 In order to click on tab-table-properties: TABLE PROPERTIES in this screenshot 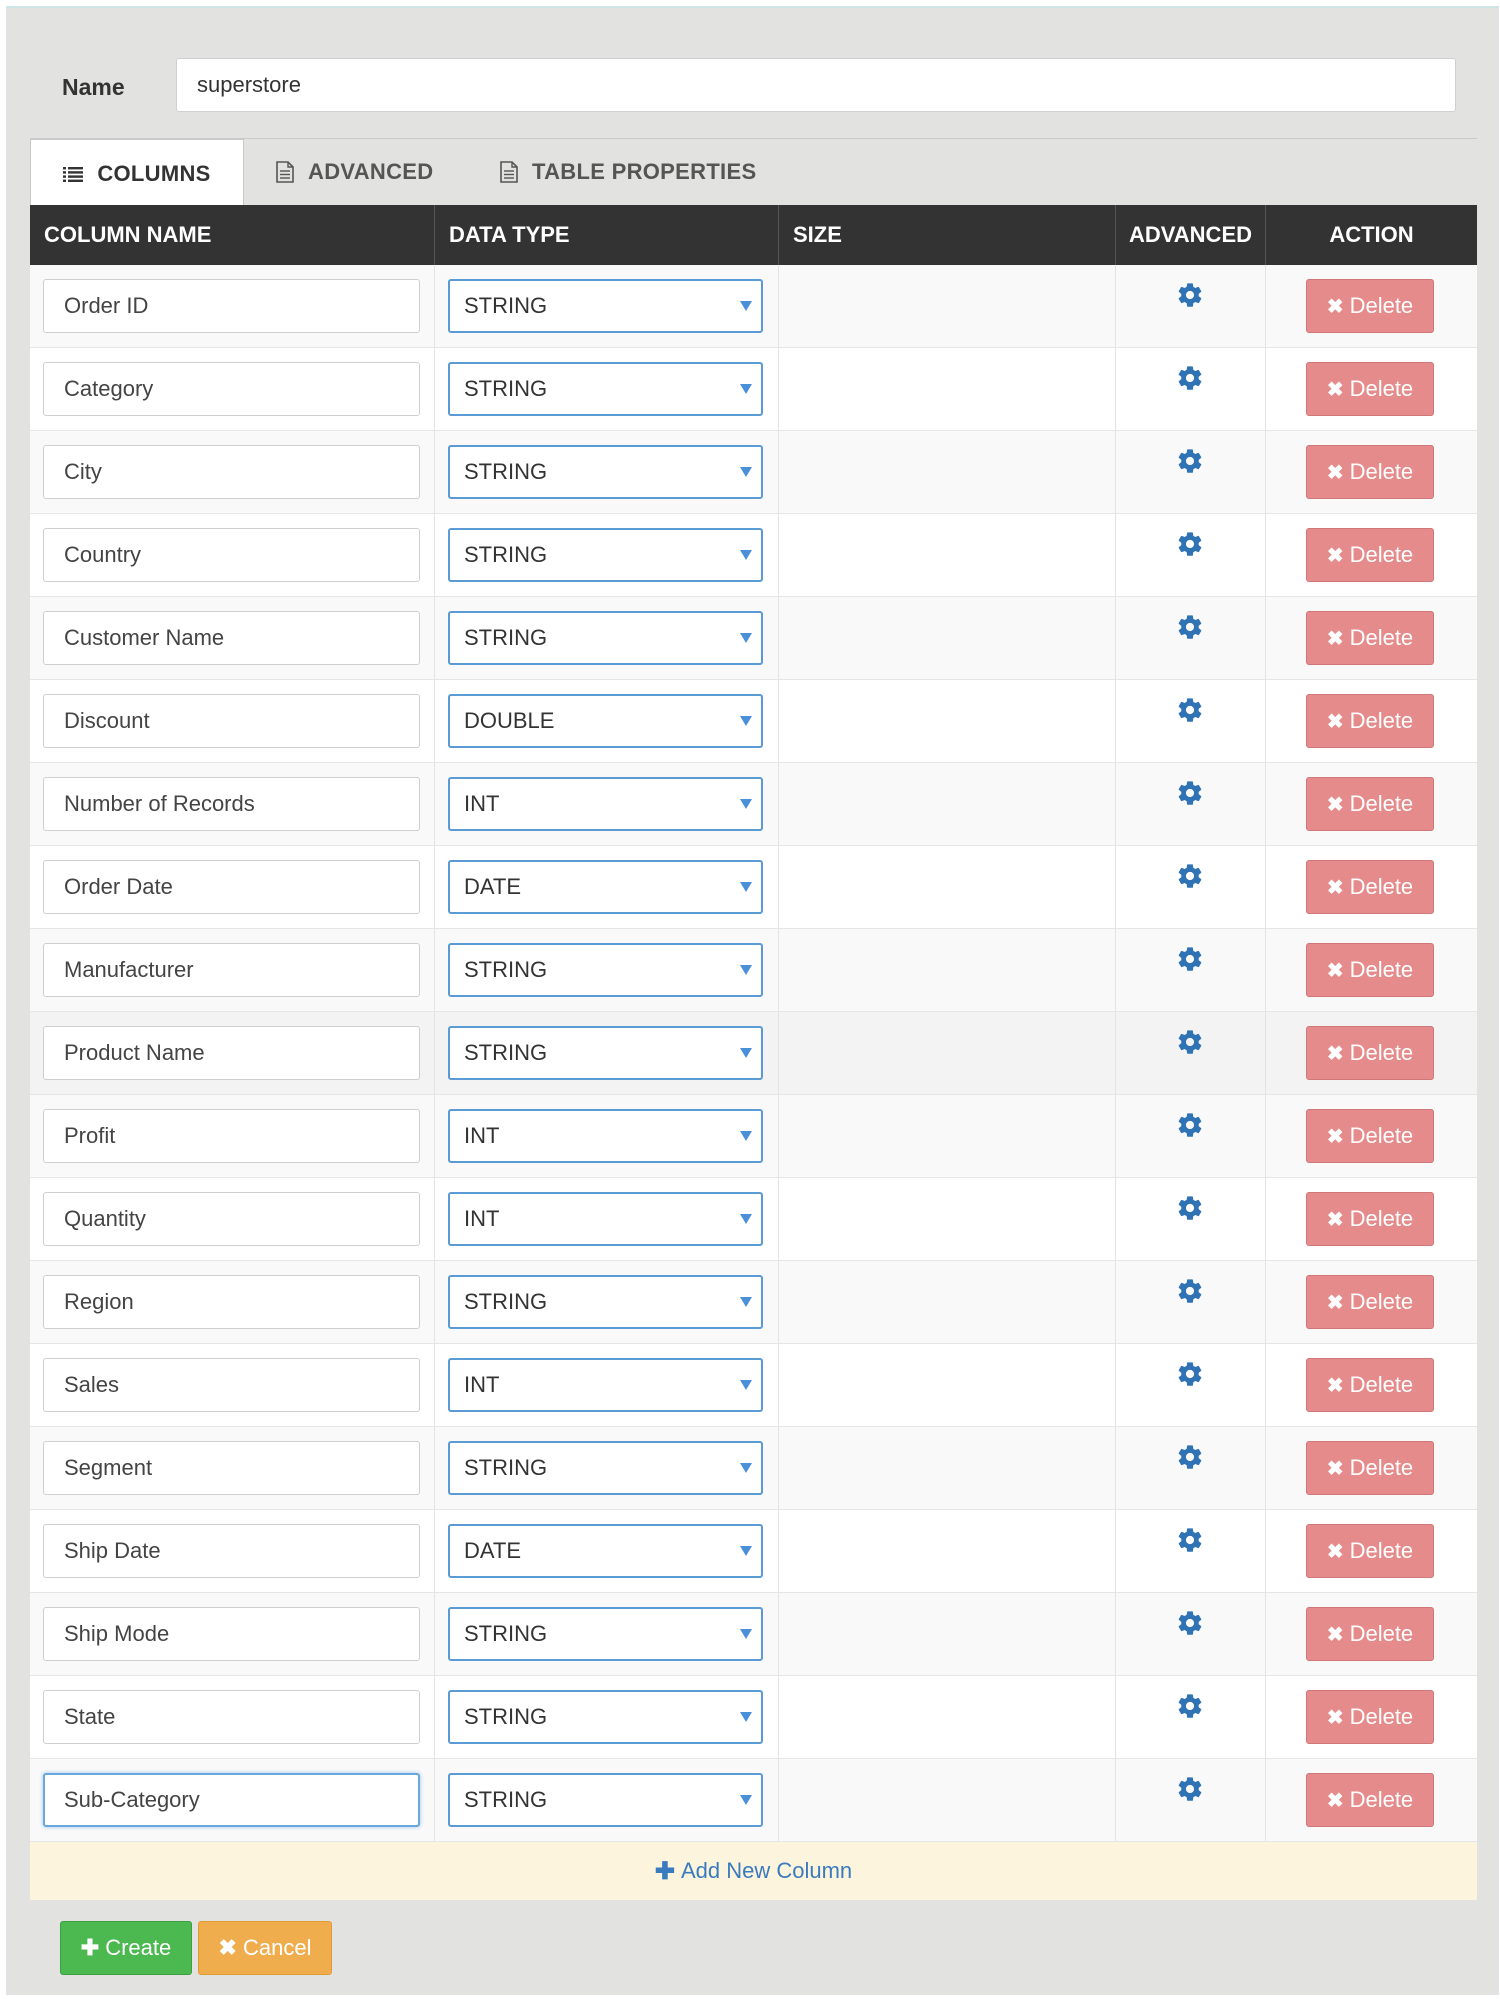, I will do `click(628, 172)`.